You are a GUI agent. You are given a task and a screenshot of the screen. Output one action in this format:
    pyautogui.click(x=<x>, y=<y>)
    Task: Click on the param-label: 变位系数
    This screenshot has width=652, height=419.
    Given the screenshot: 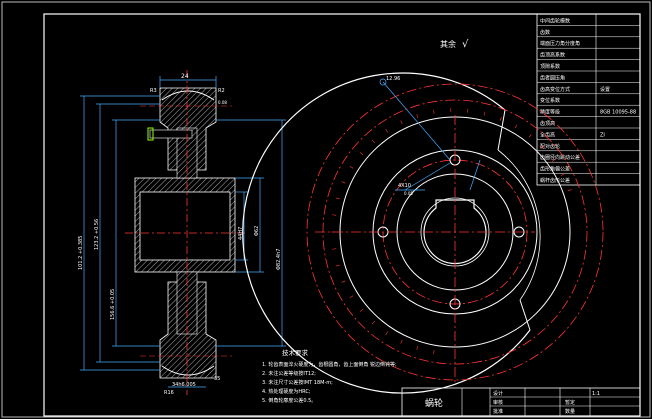 What is the action you would take?
    pyautogui.click(x=550, y=100)
    